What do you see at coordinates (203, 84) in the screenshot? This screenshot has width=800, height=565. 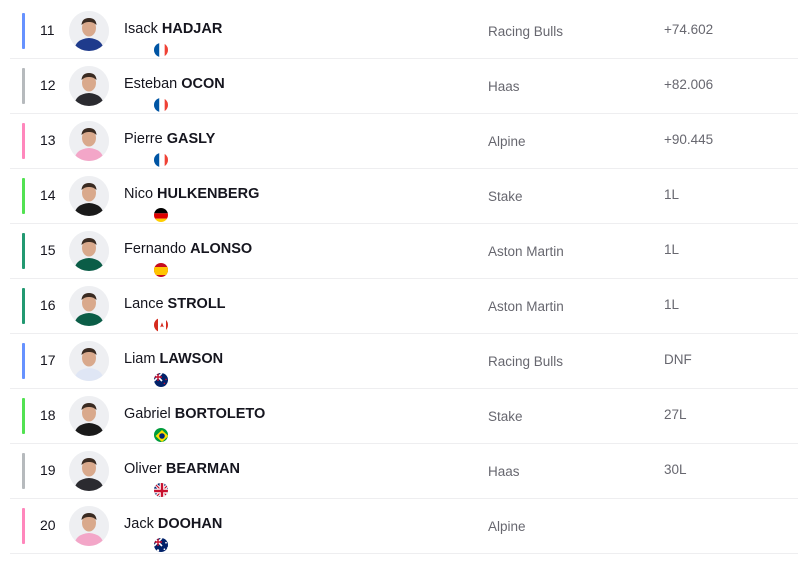 I see `driver-last-name: OCON` at bounding box center [203, 84].